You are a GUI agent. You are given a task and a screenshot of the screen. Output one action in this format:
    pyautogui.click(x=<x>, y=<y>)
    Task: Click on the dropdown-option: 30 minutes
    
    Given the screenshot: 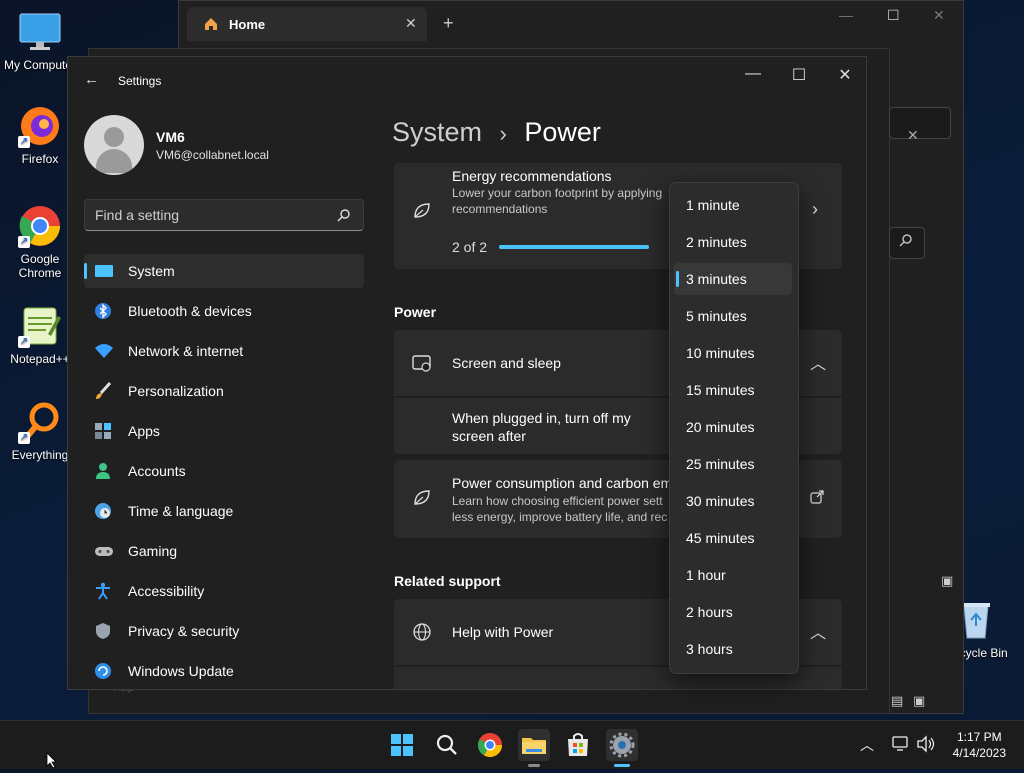 What is the action you would take?
    pyautogui.click(x=733, y=501)
    